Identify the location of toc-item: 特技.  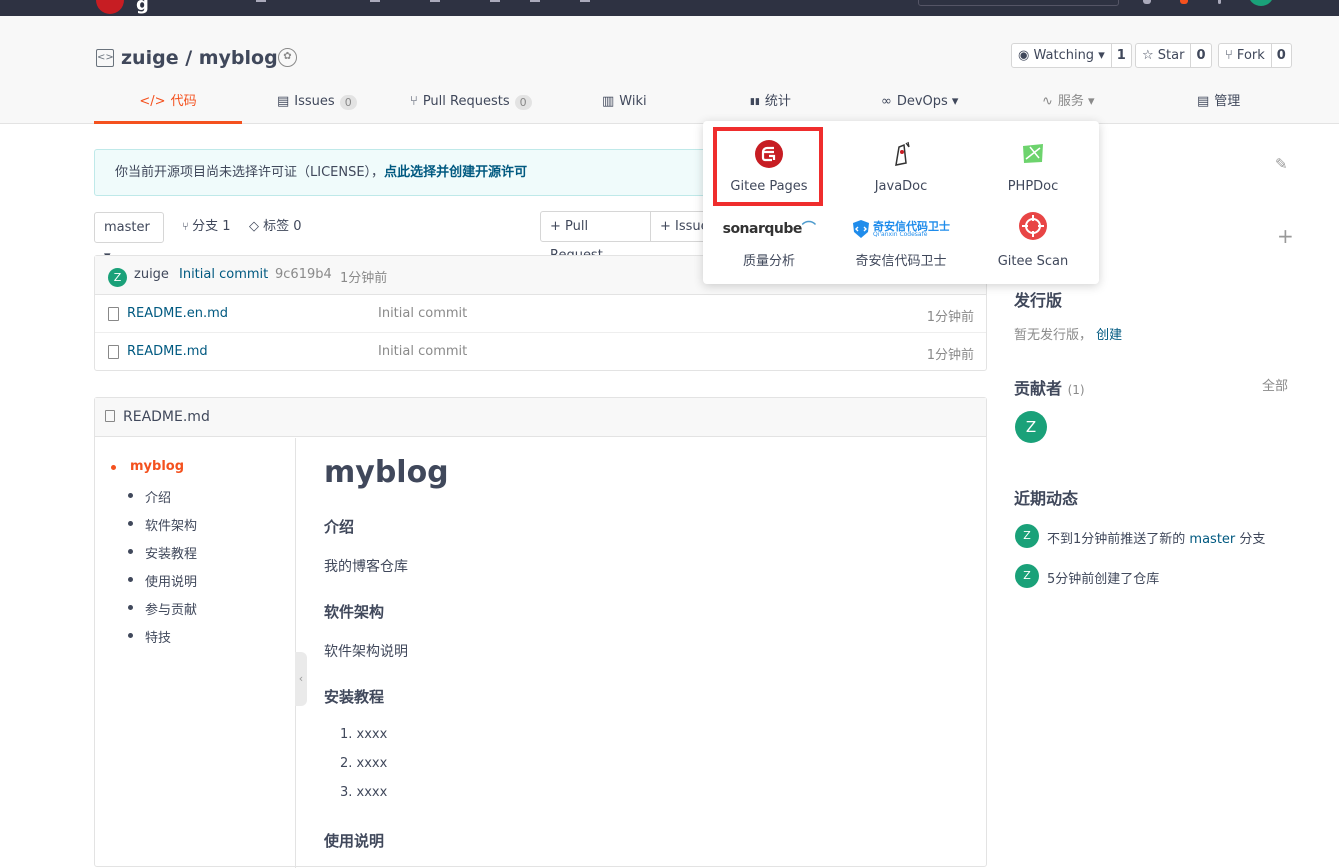
(149, 636).